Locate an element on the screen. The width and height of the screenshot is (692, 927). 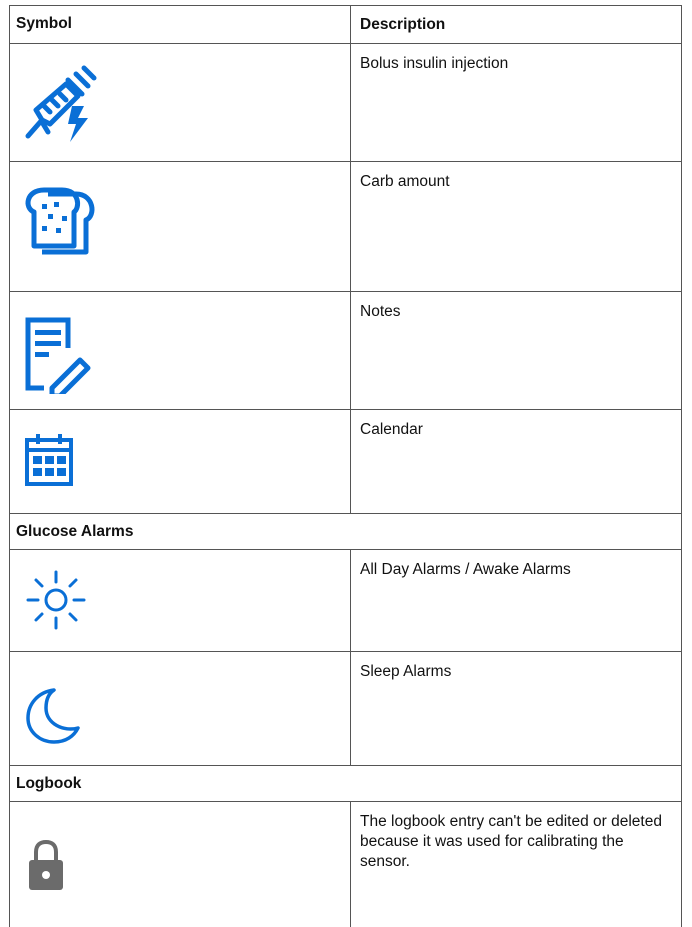
syringe-bolus-icon is located at coordinates (62, 101).